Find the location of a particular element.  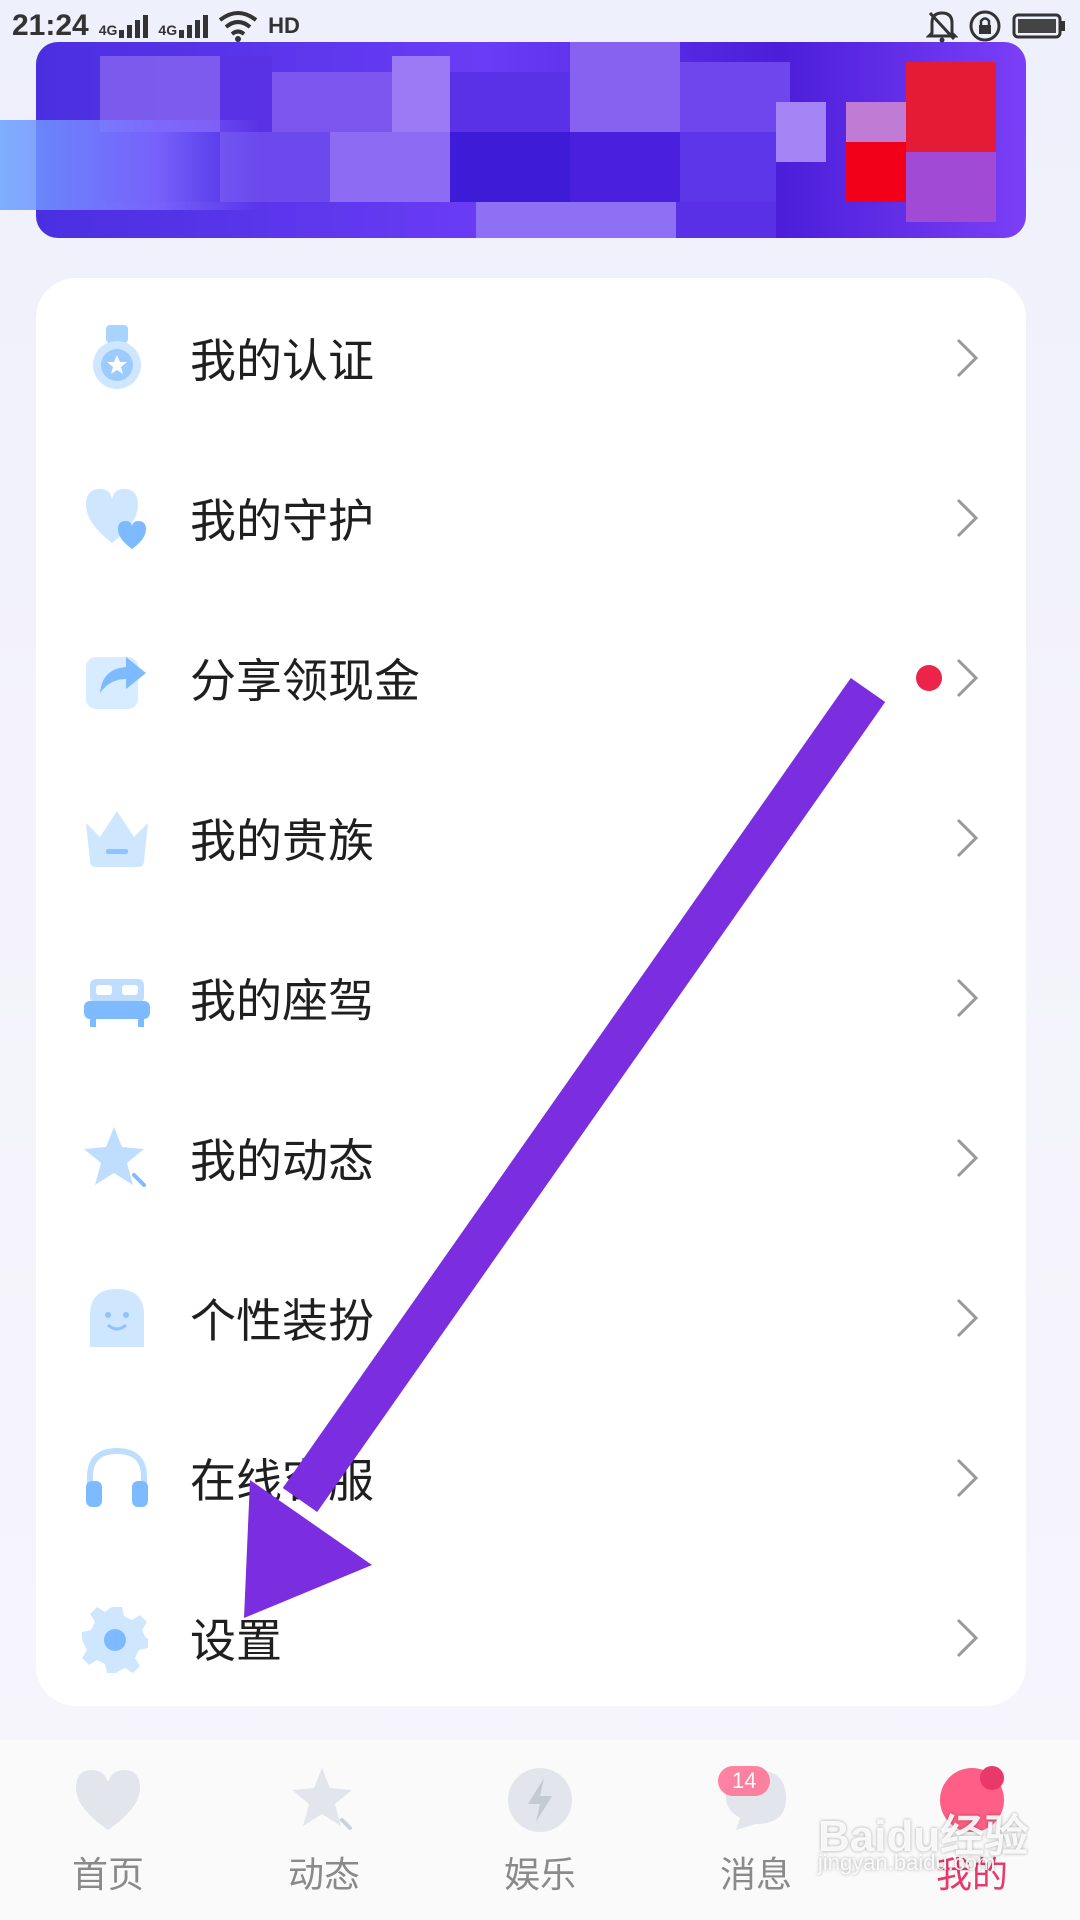

tab-label: 消息 is located at coordinates (755, 1875).